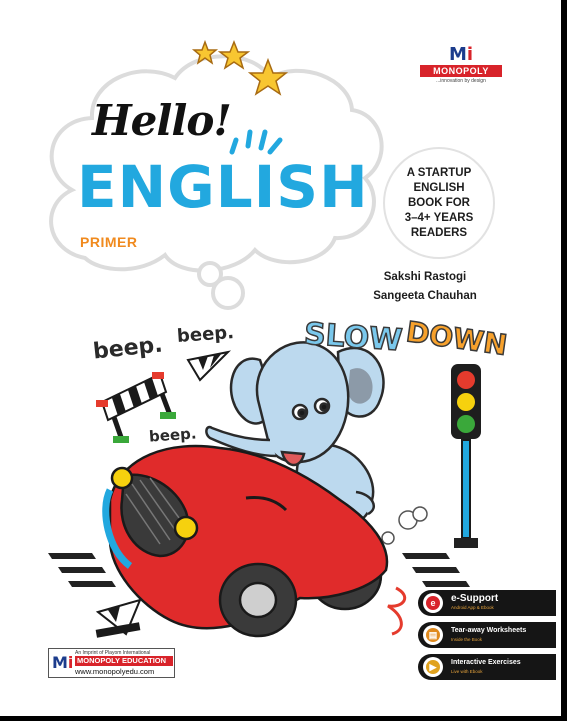 Image resolution: width=567 pixels, height=721 pixels. Describe the element at coordinates (487, 635) in the screenshot. I see `feature-bar-worksheets: ▤ Tear-away Worksheets Inside the Book` at that location.